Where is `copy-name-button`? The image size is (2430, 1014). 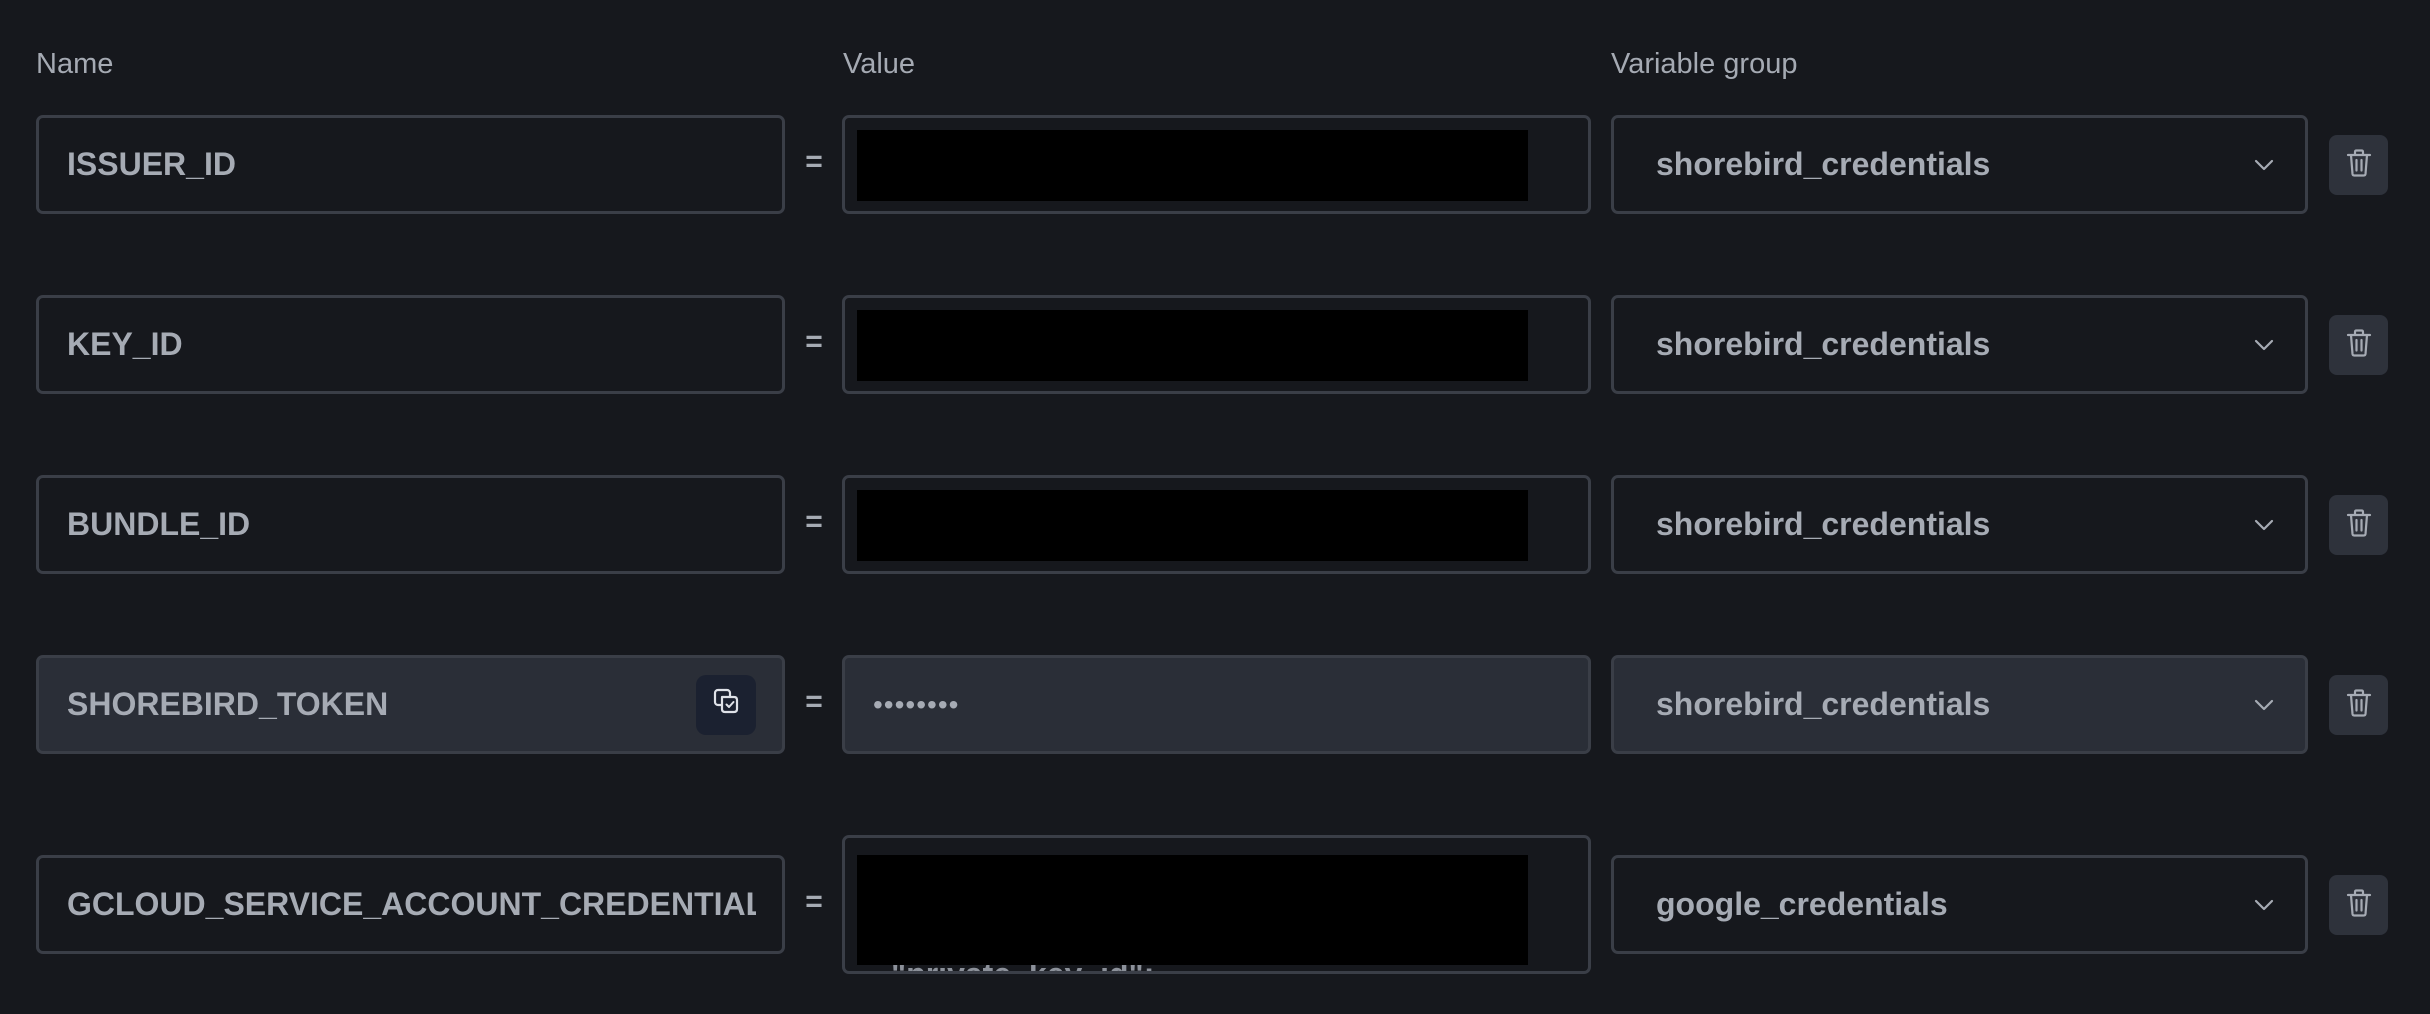 copy-name-button is located at coordinates (726, 704).